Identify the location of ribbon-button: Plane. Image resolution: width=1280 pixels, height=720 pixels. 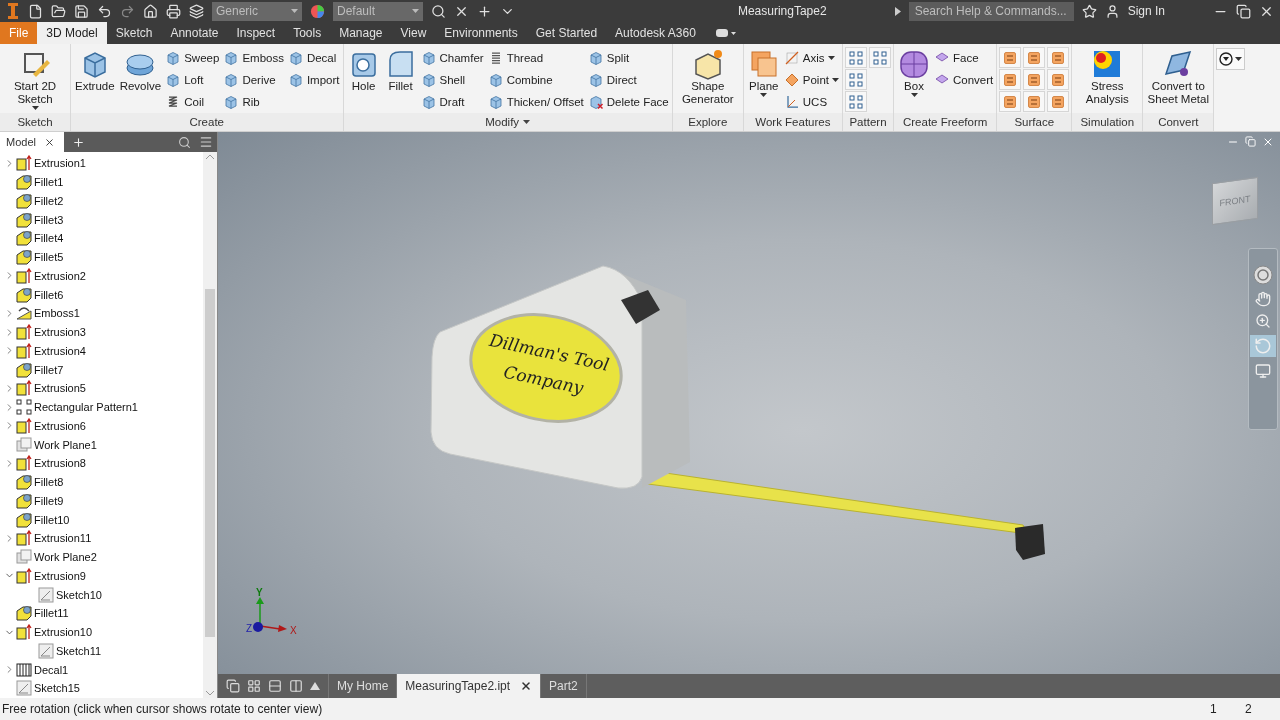
(763, 72).